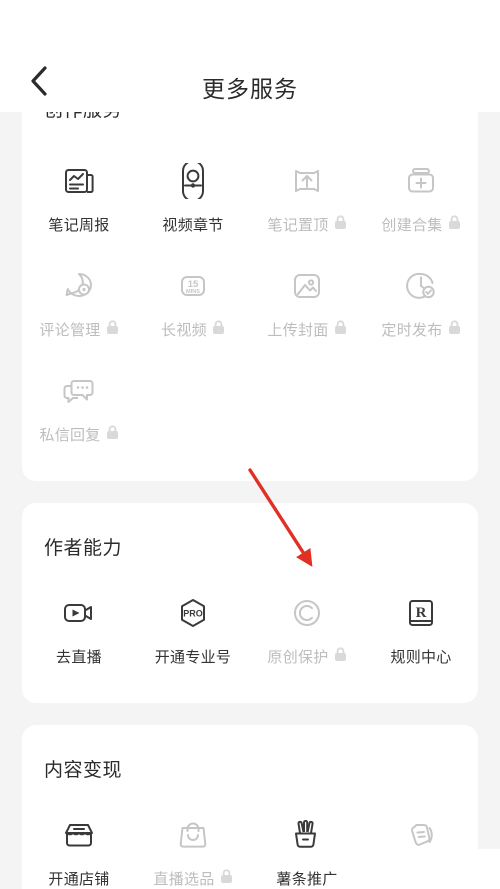 The image size is (500, 889). I want to click on service-item-open-store: 开通店铺, so click(79, 843).